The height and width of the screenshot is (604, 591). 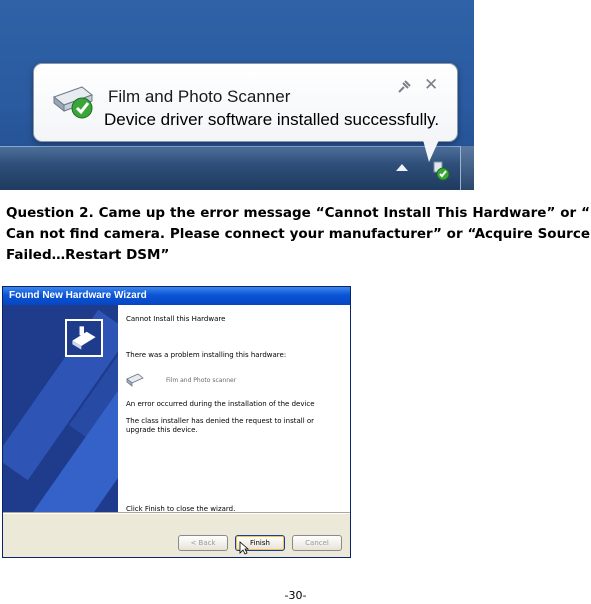 I want to click on options-icon, so click(x=404, y=87).